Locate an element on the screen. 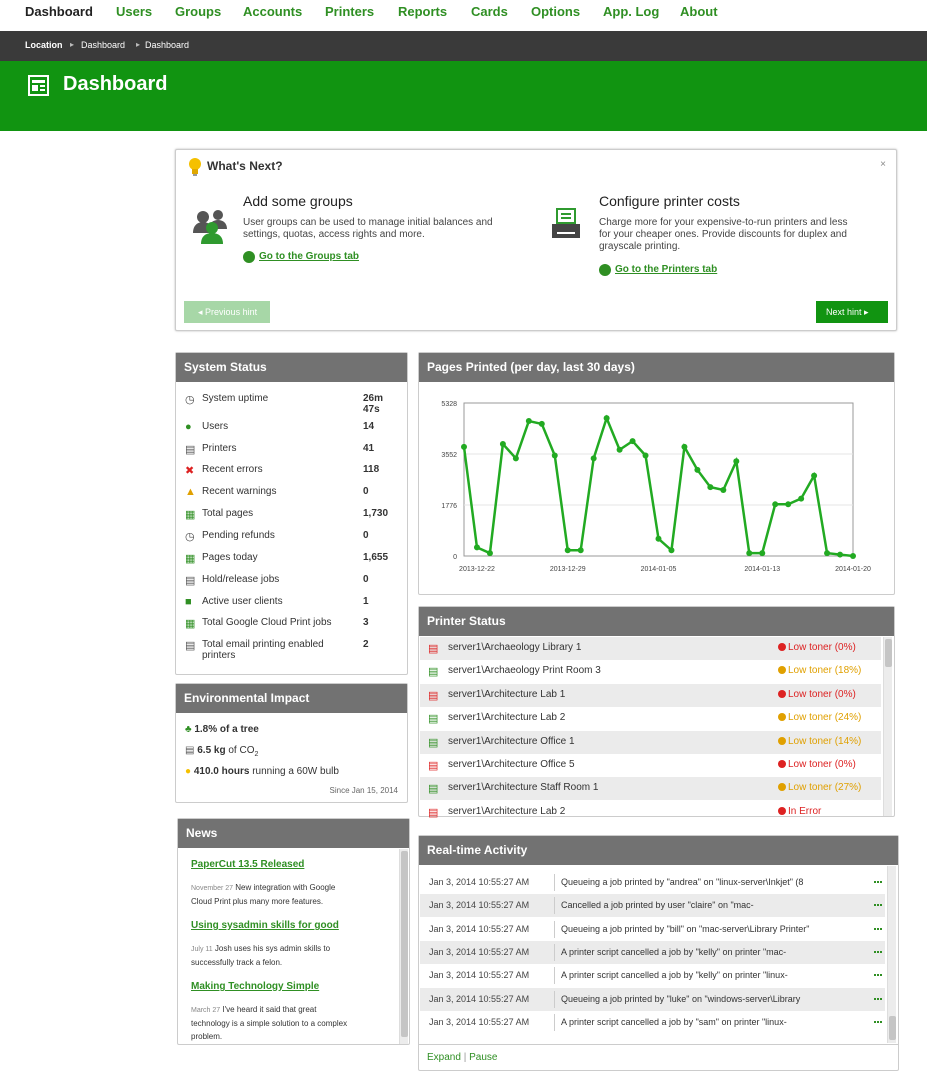 The width and height of the screenshot is (927, 1076). system-status-value: 1,655 is located at coordinates (376, 557).